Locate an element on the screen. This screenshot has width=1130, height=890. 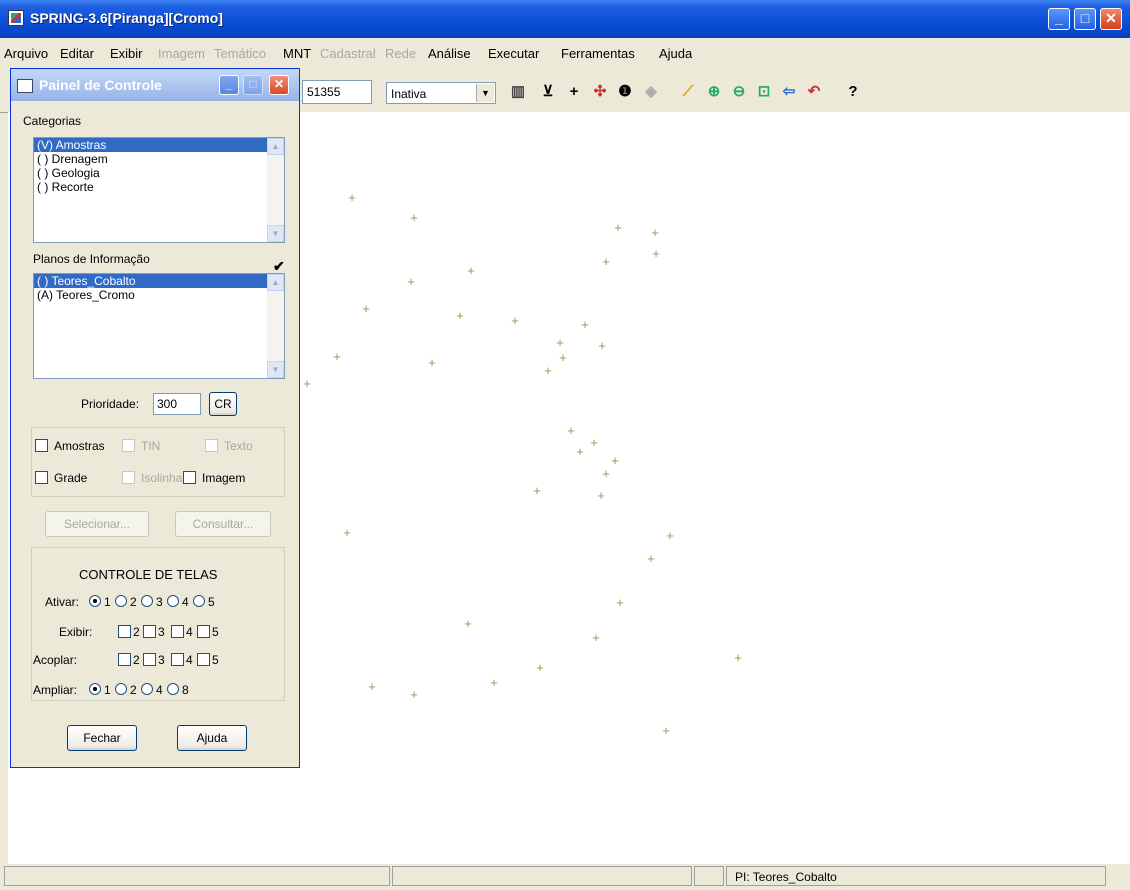
panel-maximize-button: □ is located at coordinates (253, 85).